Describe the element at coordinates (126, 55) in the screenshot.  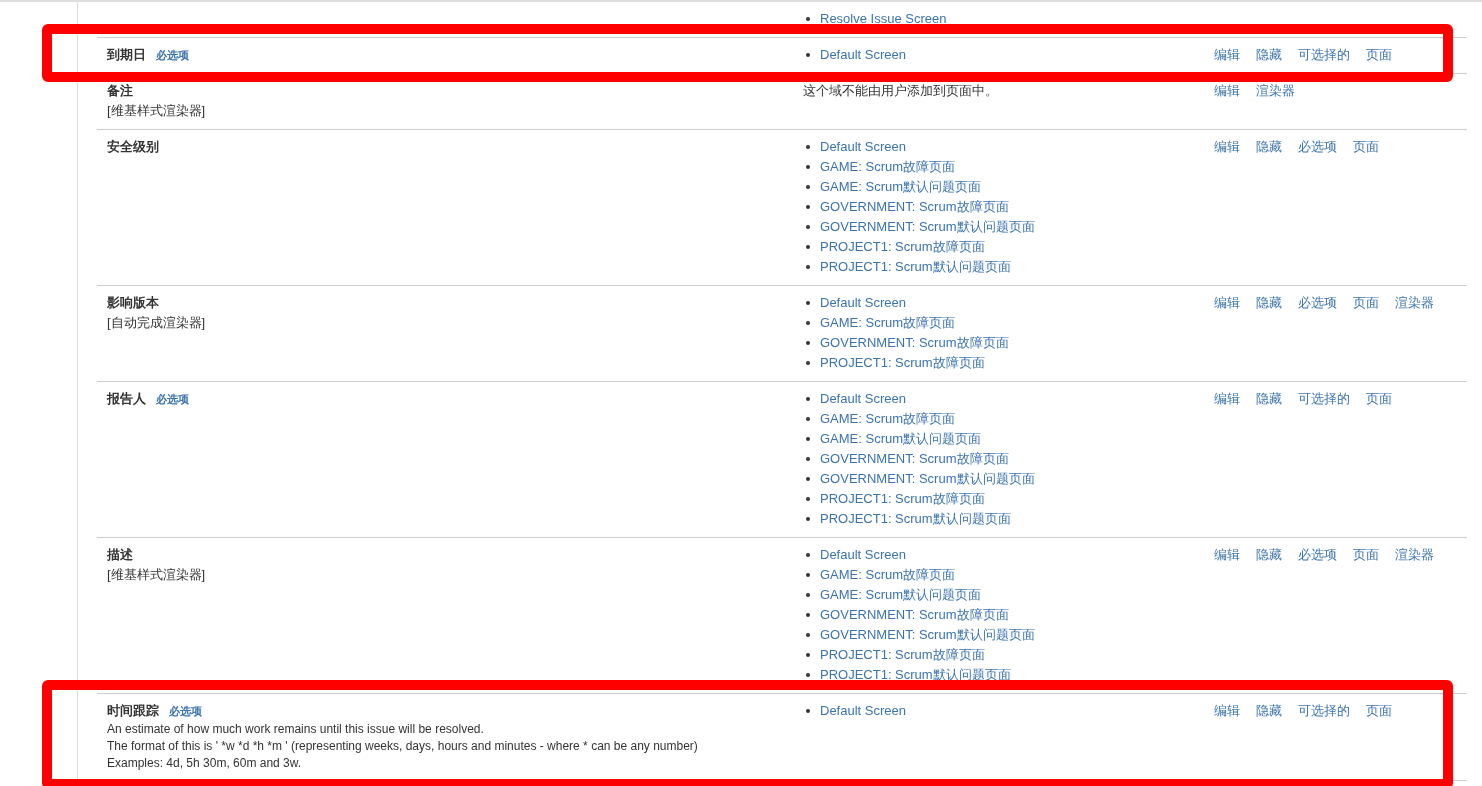
I see `field-name: 到期日` at that location.